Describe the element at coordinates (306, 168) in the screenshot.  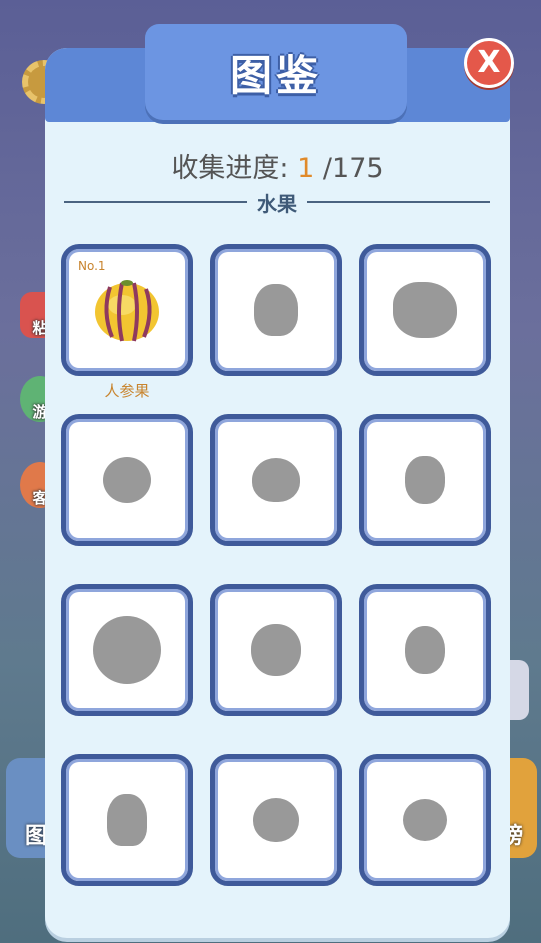
I see `progress-current: 1` at that location.